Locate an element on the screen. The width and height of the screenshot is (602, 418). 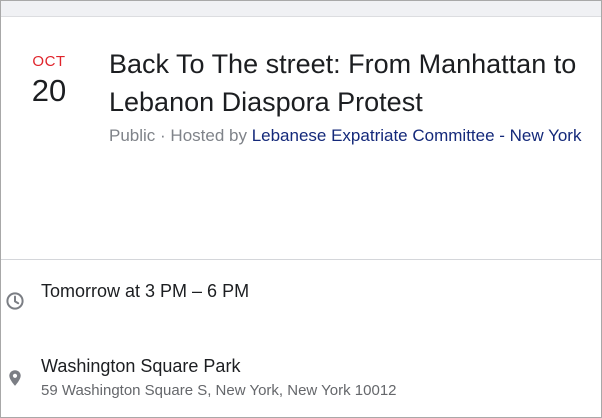
event-privacy: Public is located at coordinates (132, 135).